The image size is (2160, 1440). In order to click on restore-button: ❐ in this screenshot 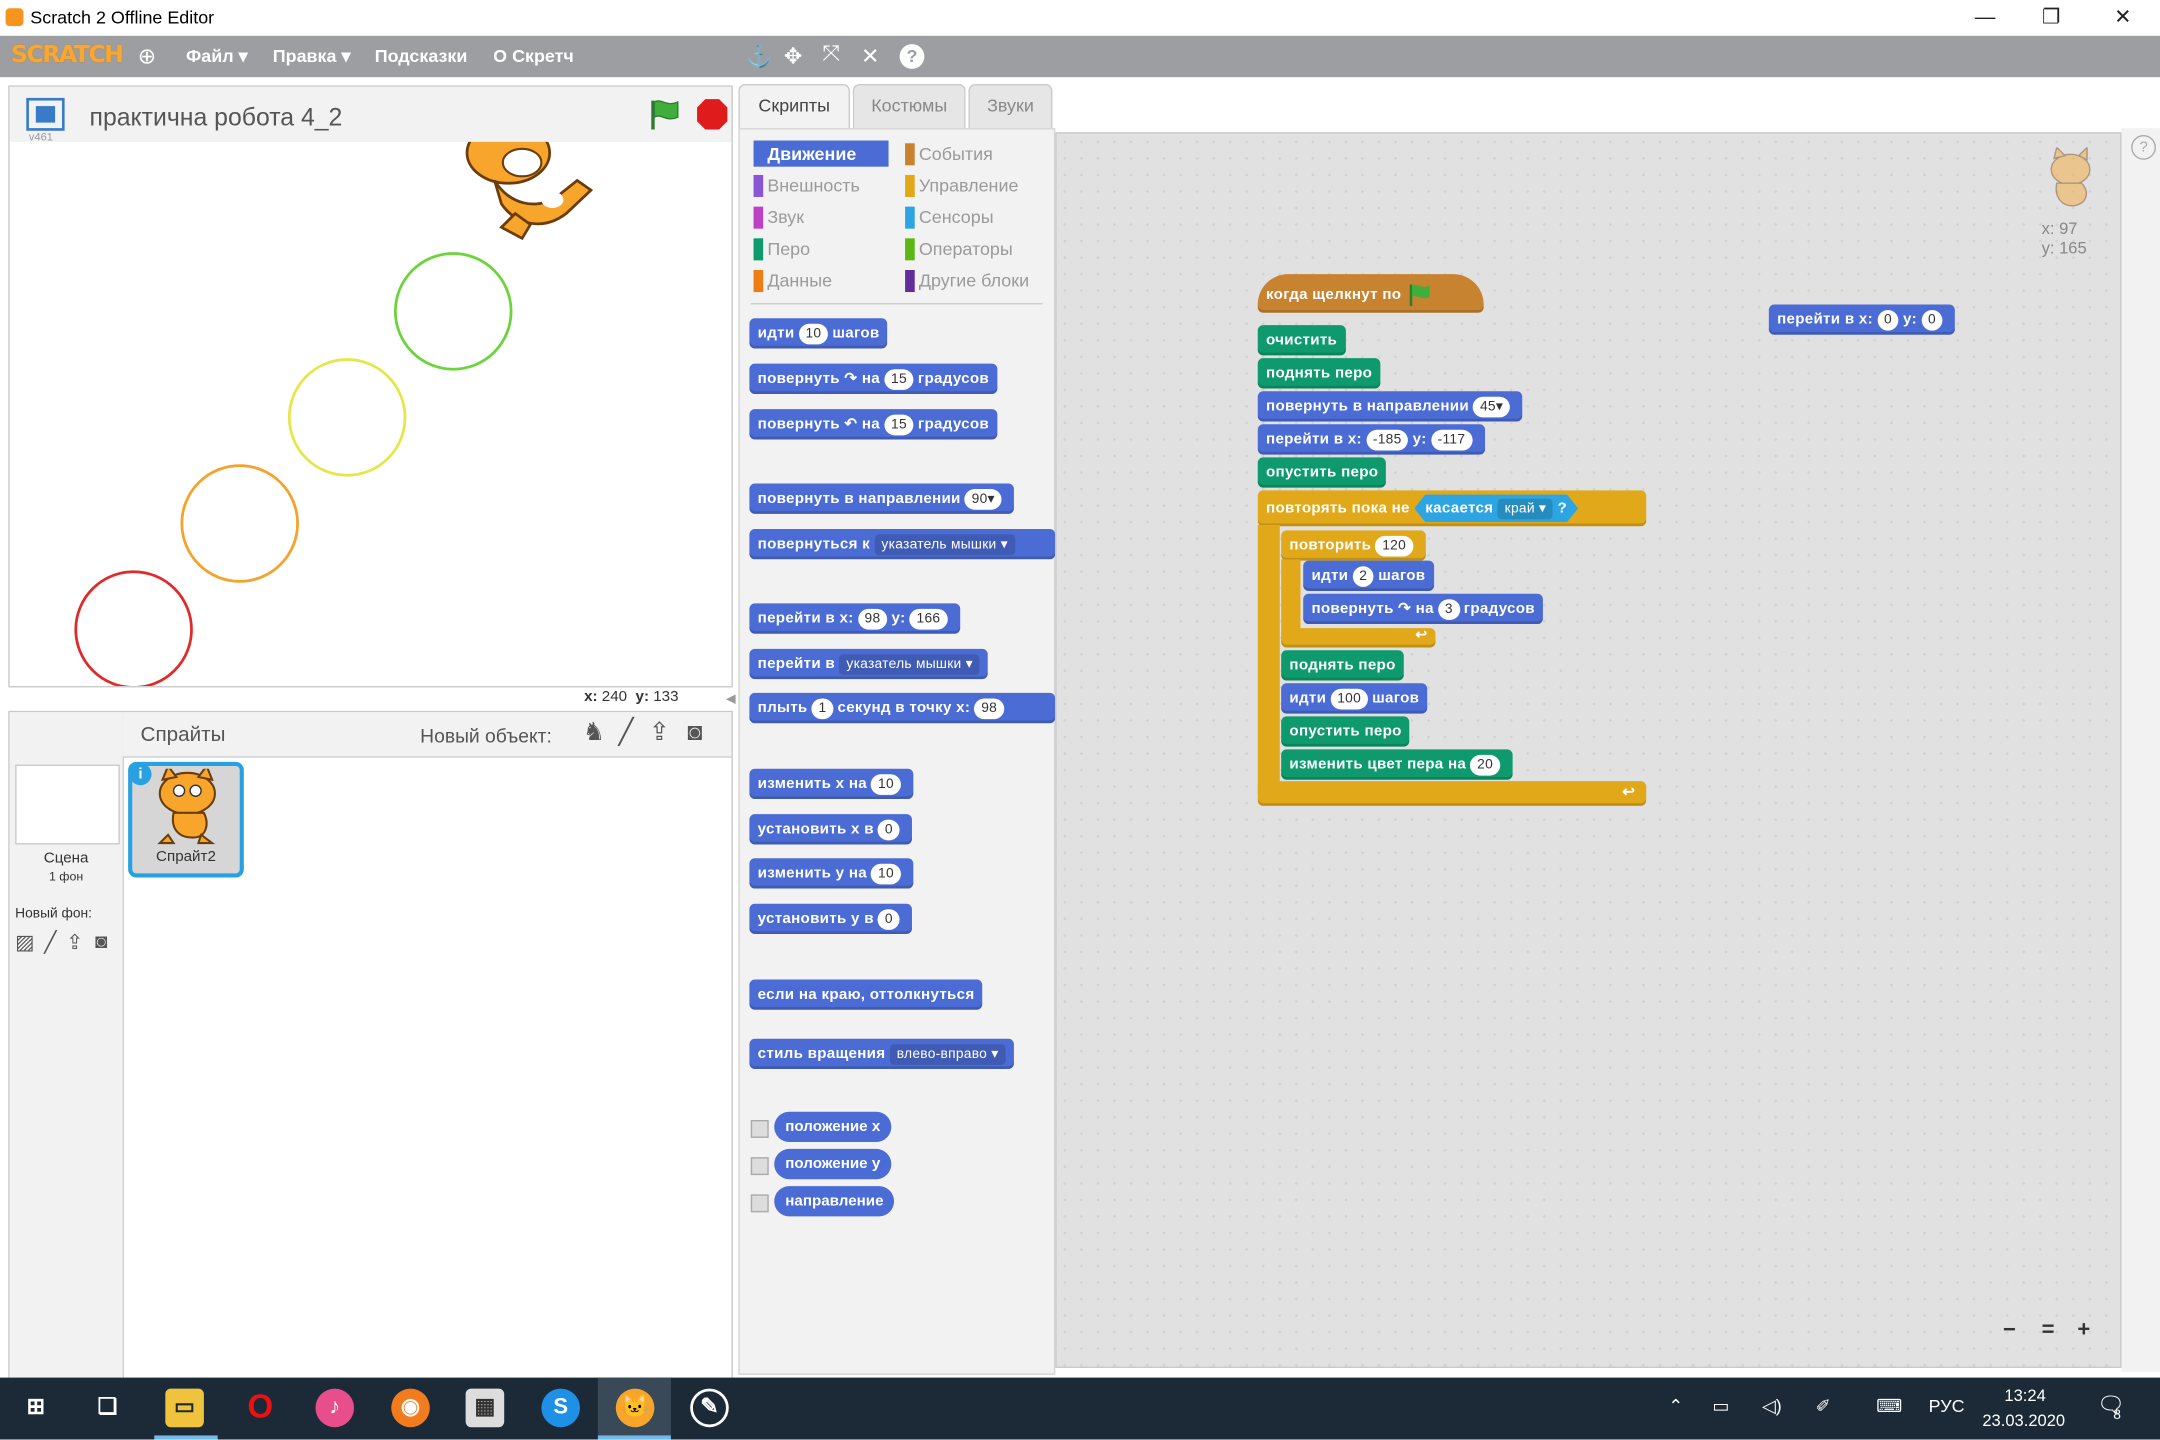, I will do `click(2051, 18)`.